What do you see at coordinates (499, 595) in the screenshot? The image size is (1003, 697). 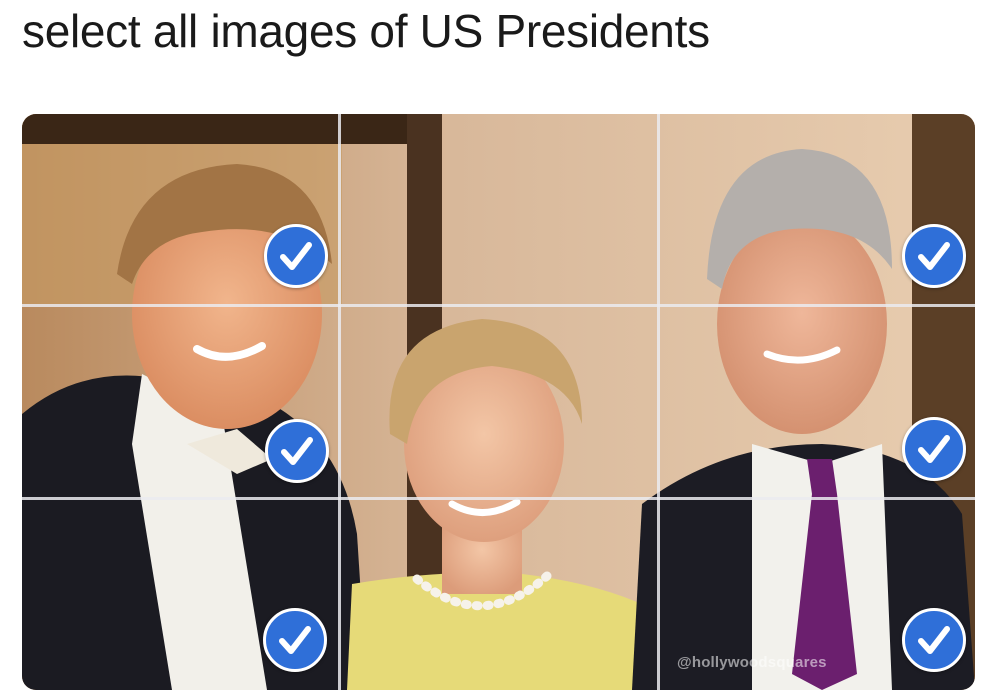 I see `grid-tile-r3-c2` at bounding box center [499, 595].